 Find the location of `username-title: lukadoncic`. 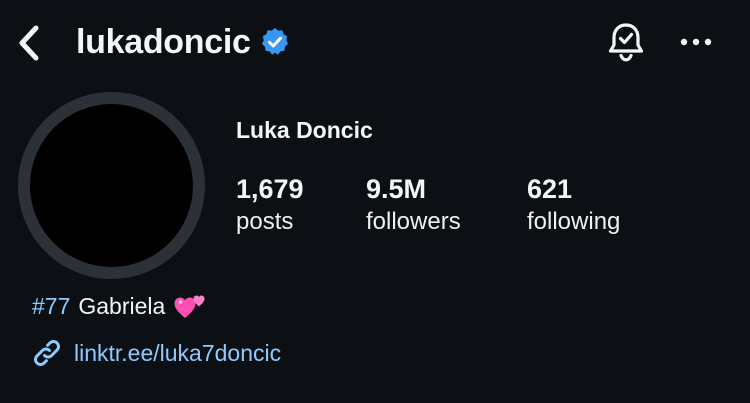

username-title: lukadoncic is located at coordinates (183, 42).